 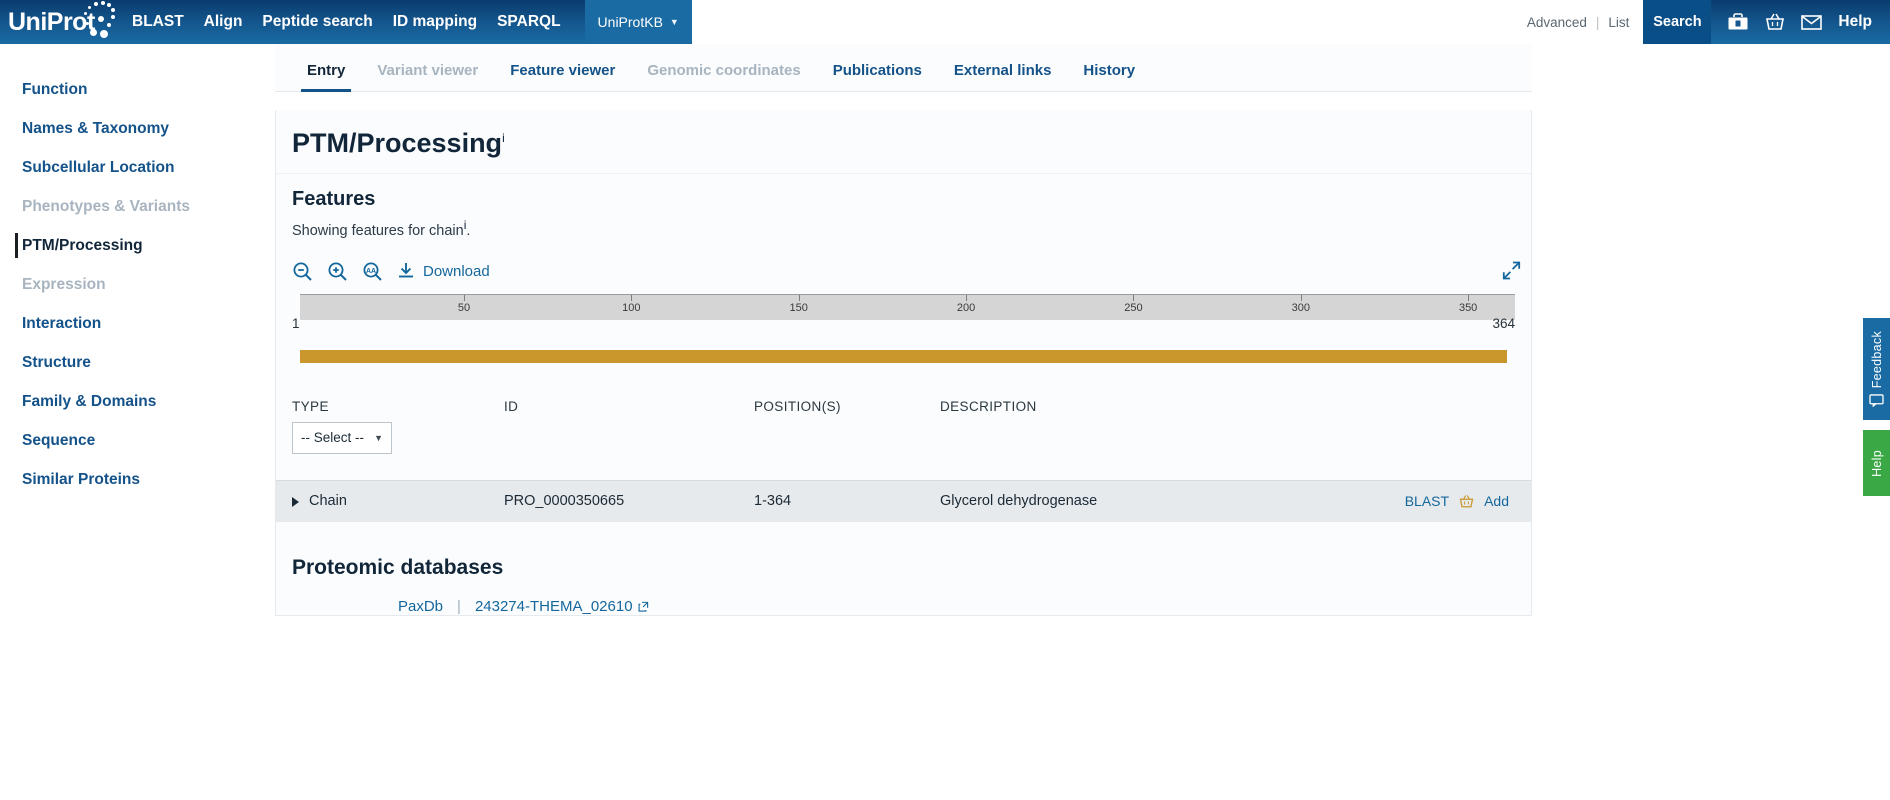 What do you see at coordinates (398, 501) in the screenshot?
I see `cell-type: Chain` at bounding box center [398, 501].